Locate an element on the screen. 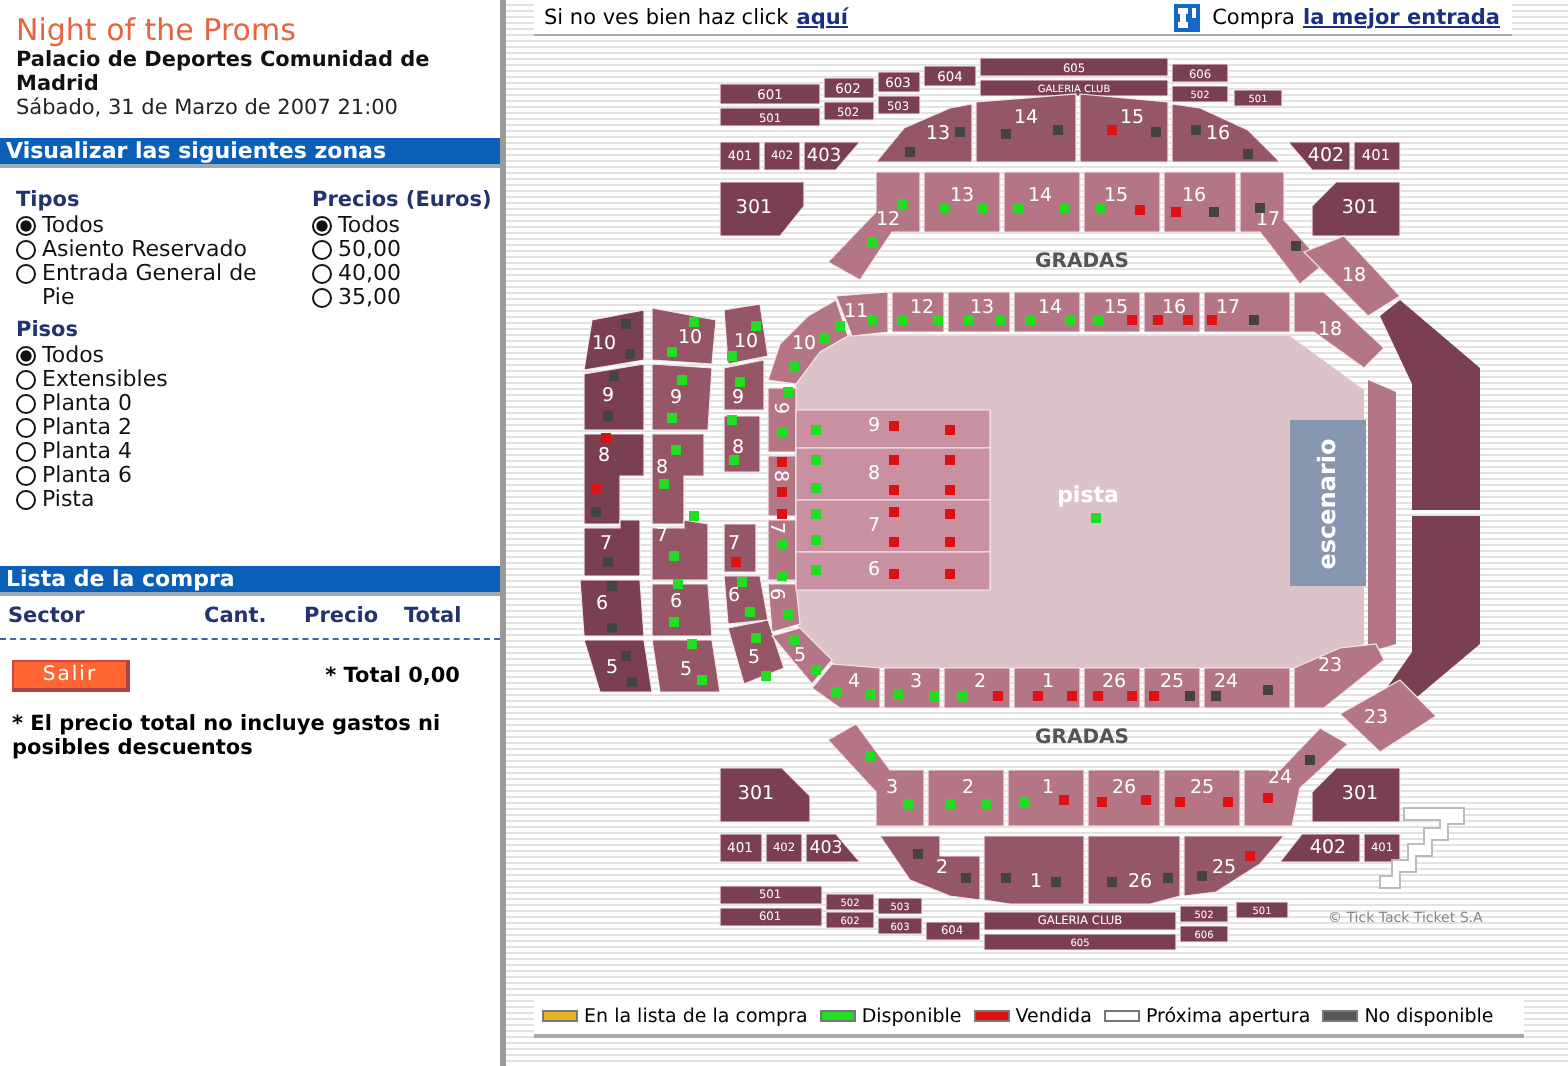  here-link: aquí is located at coordinates (822, 17).